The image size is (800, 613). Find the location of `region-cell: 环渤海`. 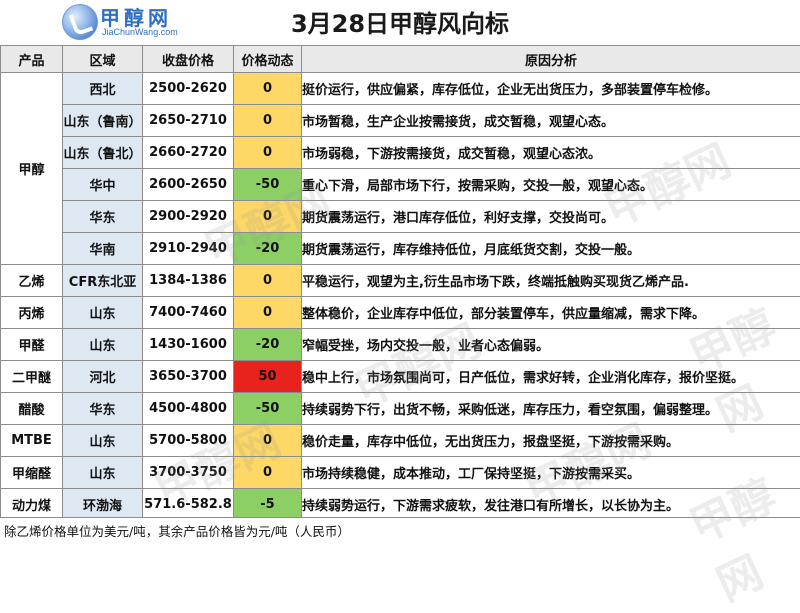

region-cell: 环渤海 is located at coordinates (103, 505).